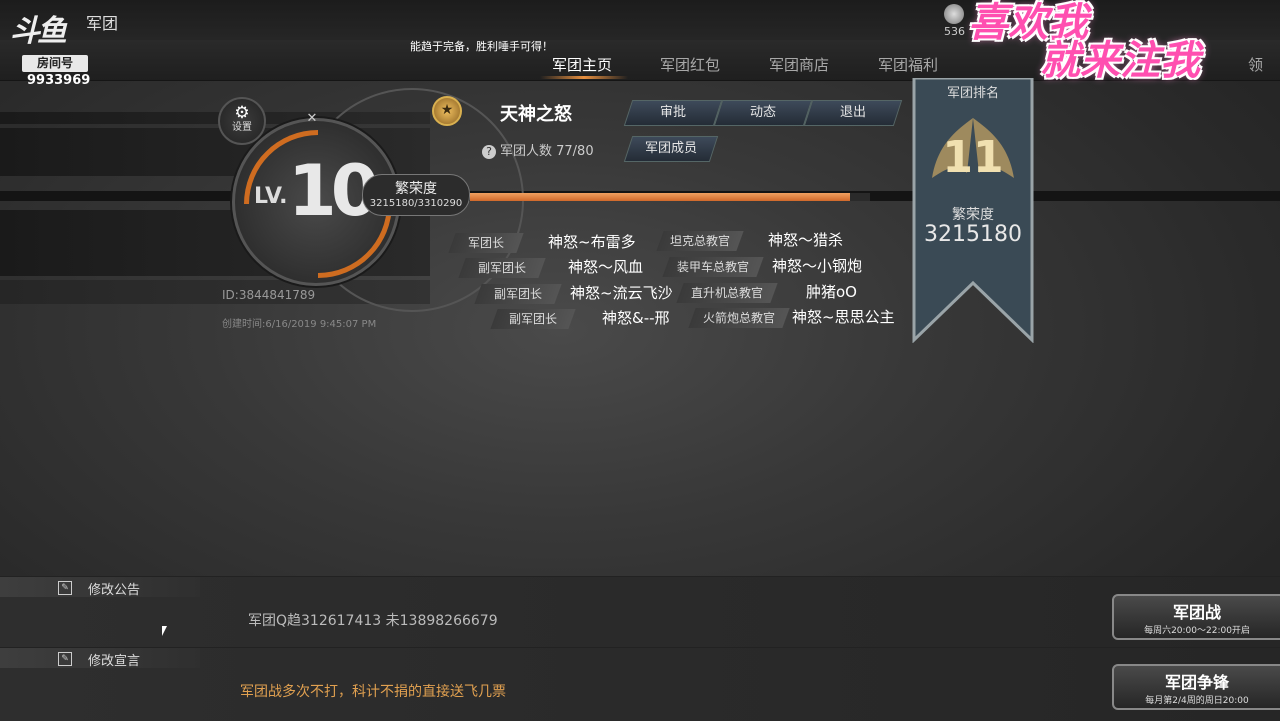 Image resolution: width=1280 pixels, height=721 pixels. I want to click on prosperity-pill: 繁荣度 3215180/3310290, so click(416, 195).